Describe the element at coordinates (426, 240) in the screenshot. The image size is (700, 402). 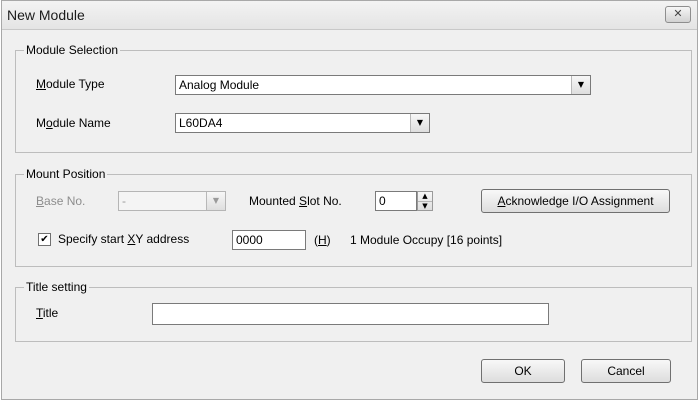
I see `module-occupy-text: 1 Module Occupy [16 points]` at that location.